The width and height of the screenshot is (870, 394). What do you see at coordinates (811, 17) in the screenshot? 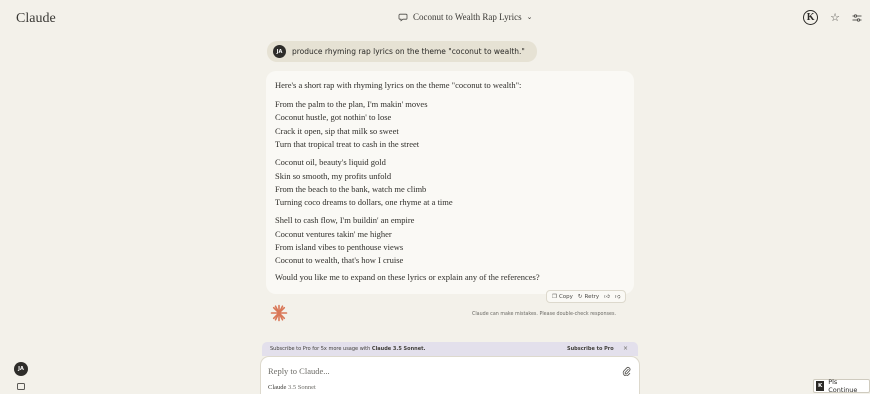
I see `account-avatar: K` at bounding box center [811, 17].